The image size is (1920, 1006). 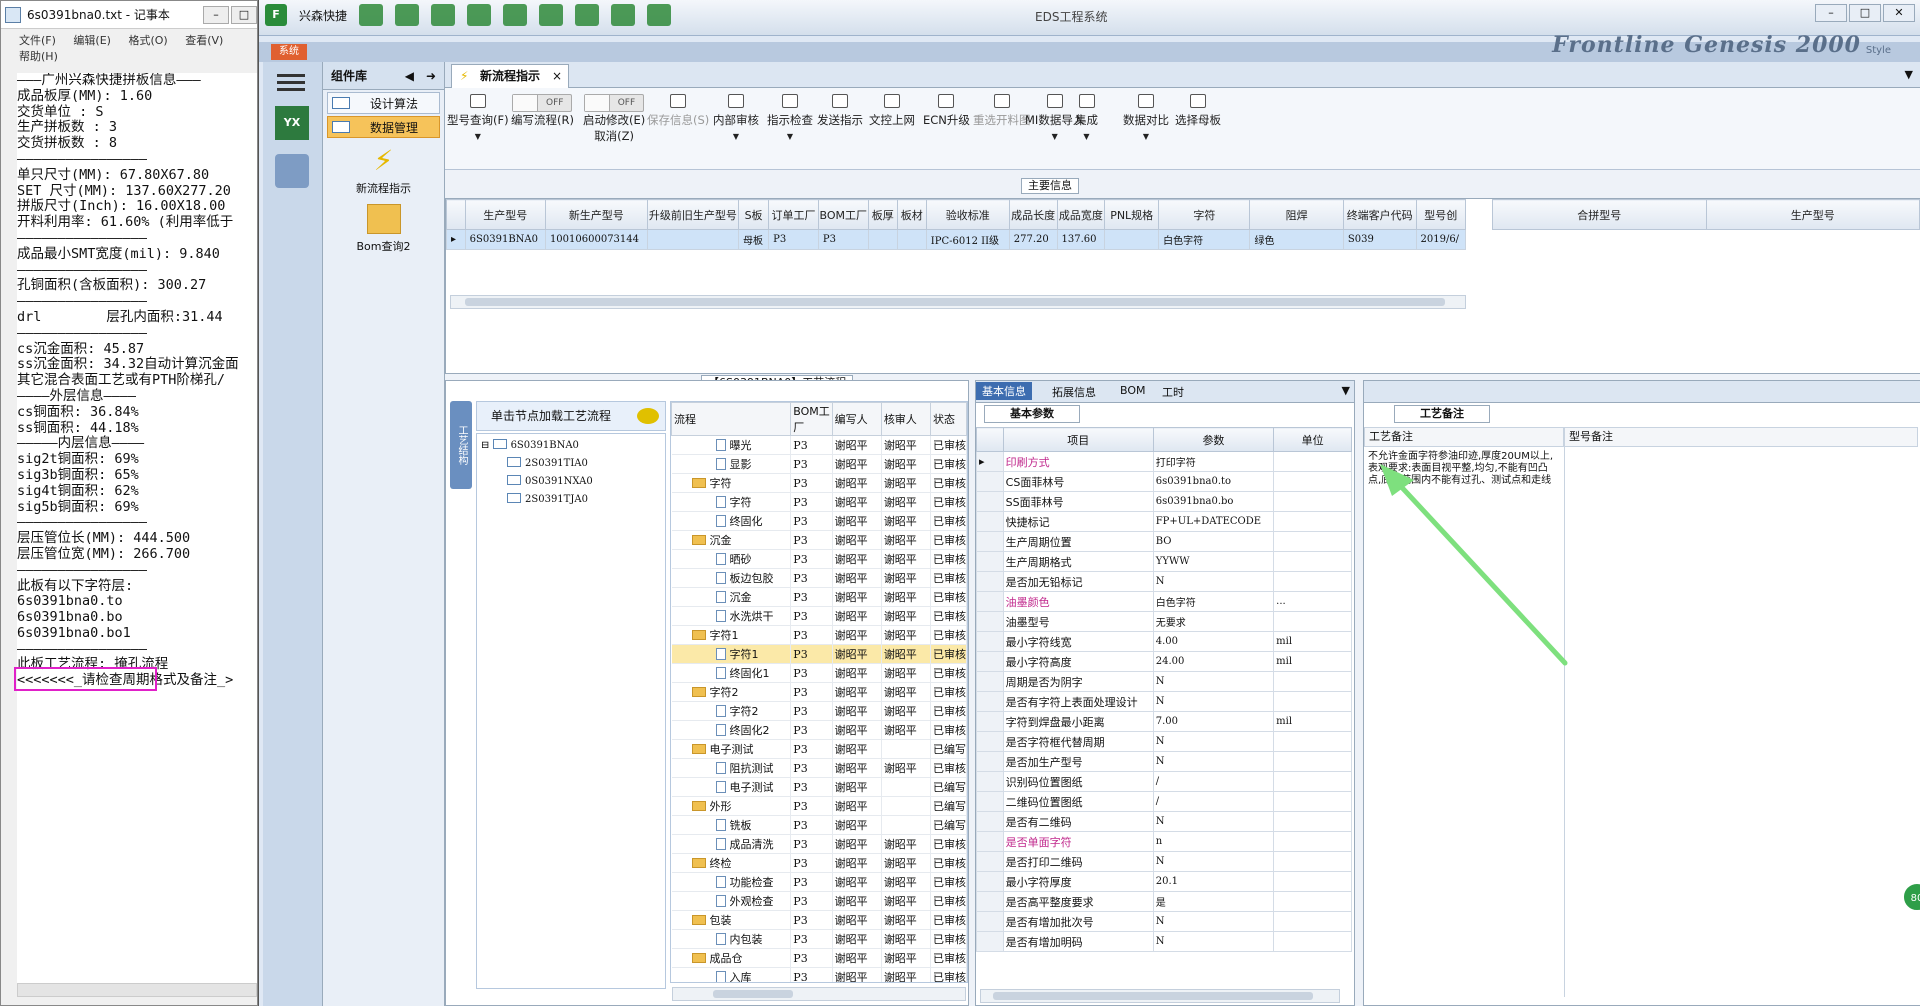 What do you see at coordinates (819, 559) in the screenshot?
I see `flow-row: 晒砂 P3 谢昭平 谢昭平 已审核` at bounding box center [819, 559].